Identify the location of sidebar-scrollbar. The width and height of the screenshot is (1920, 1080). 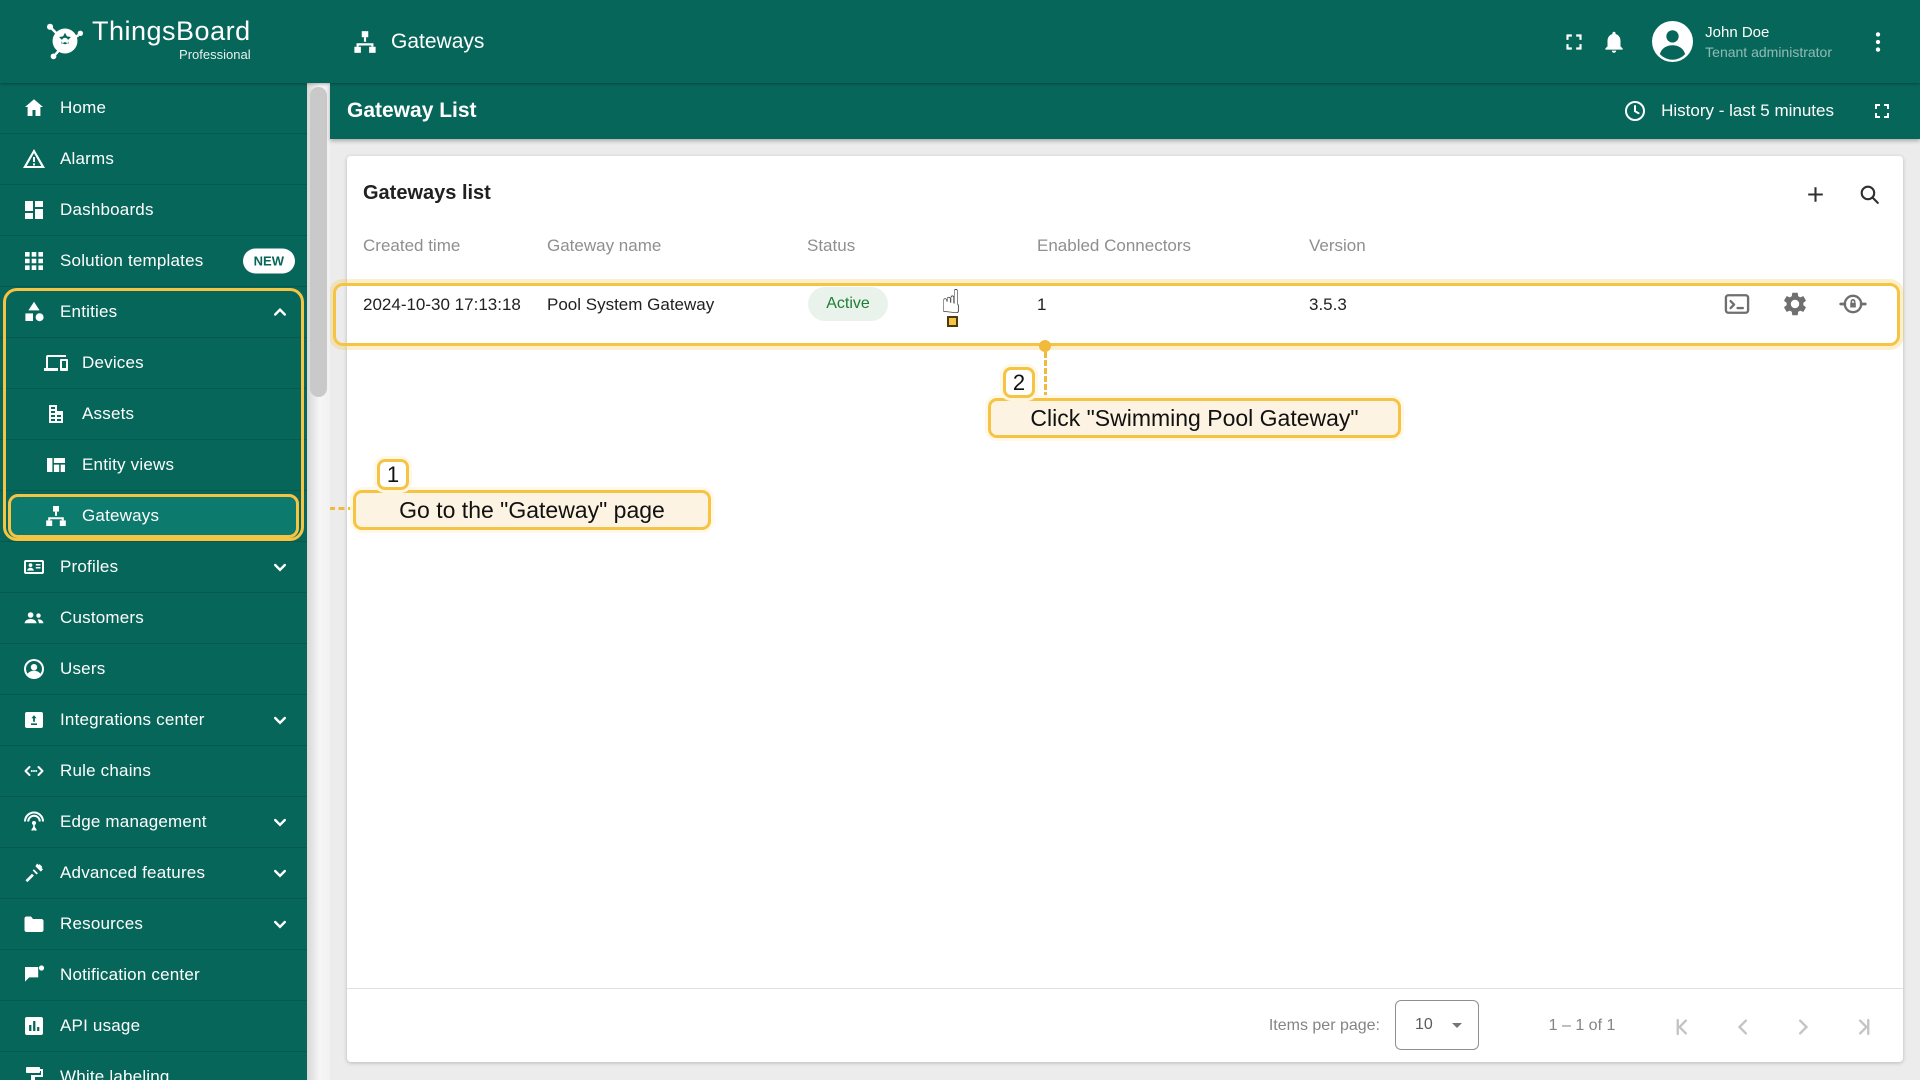
(318, 581).